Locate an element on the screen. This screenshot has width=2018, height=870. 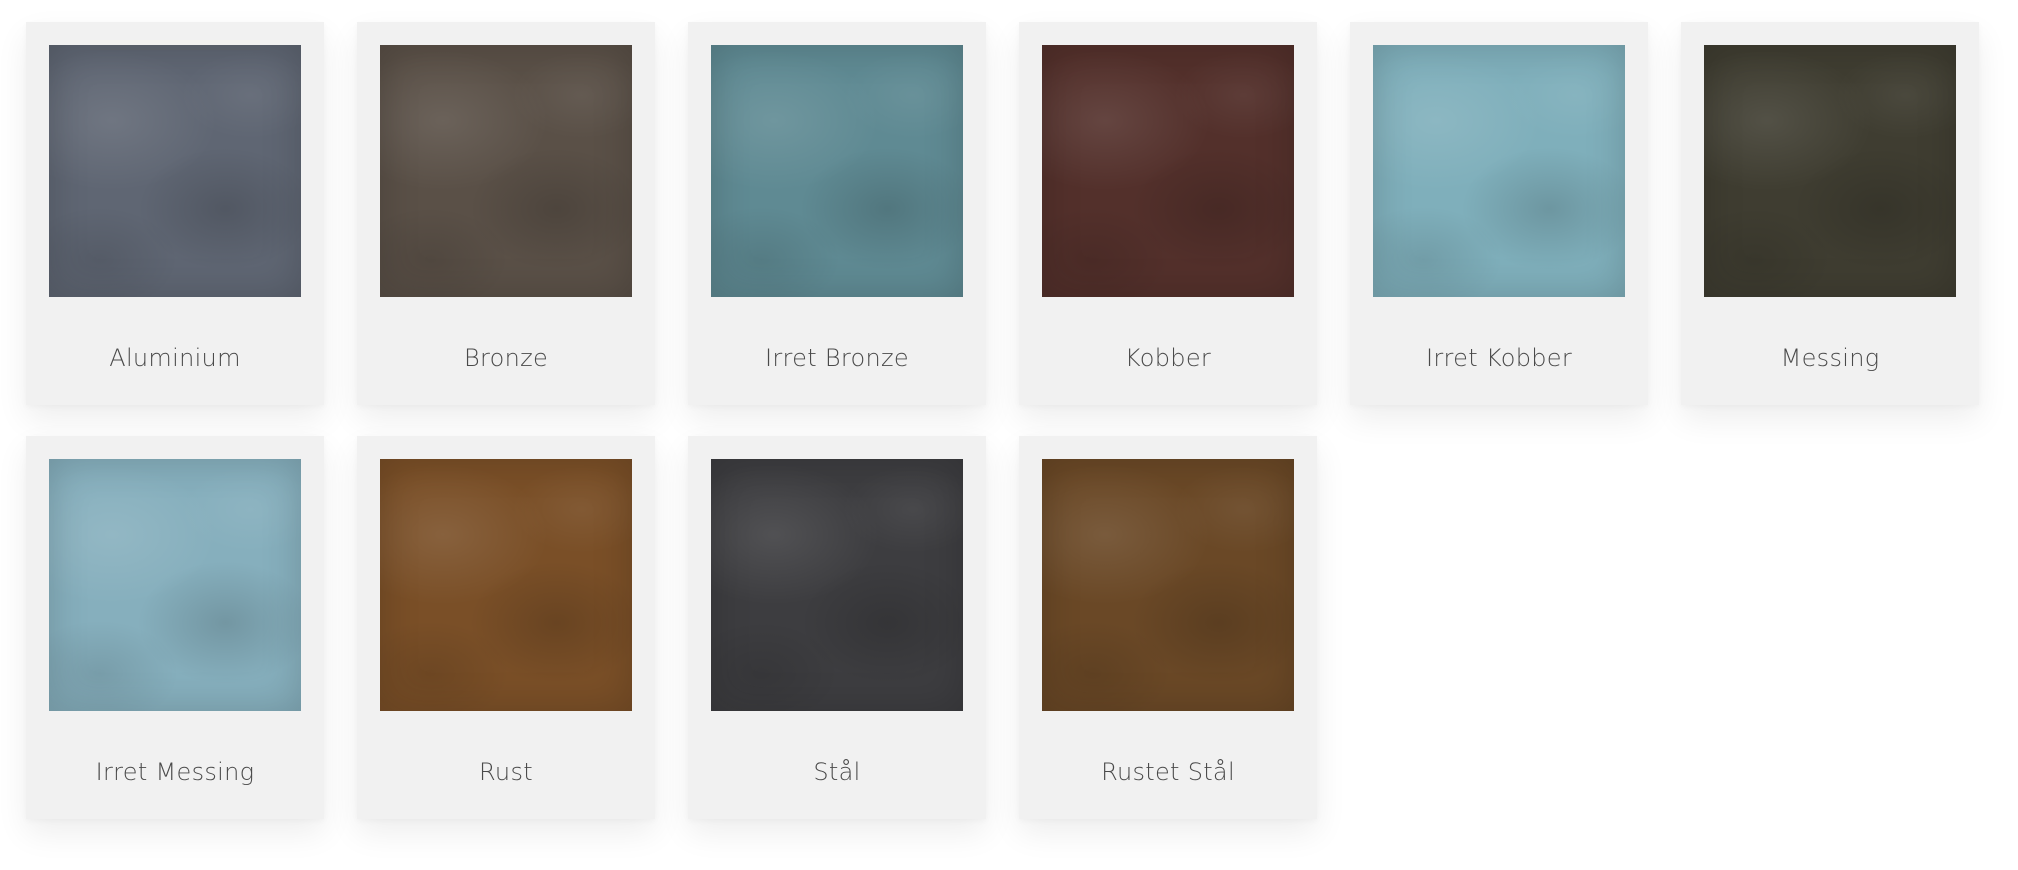
finish-card-aluminium: Aluminium is located at coordinates (175, 213).